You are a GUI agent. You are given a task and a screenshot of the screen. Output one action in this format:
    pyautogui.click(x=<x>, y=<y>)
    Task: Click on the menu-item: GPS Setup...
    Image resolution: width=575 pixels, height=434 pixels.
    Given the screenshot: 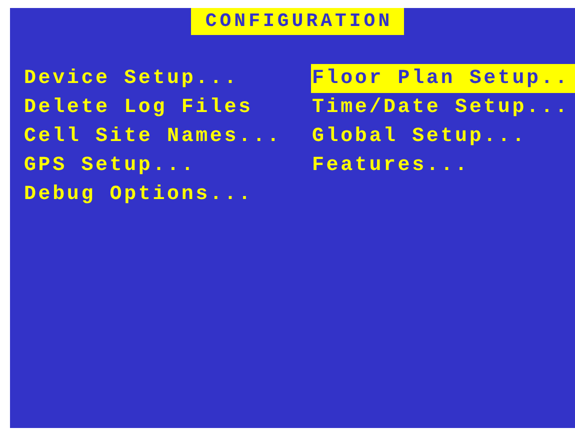 What is the action you would take?
    pyautogui.click(x=109, y=165)
    